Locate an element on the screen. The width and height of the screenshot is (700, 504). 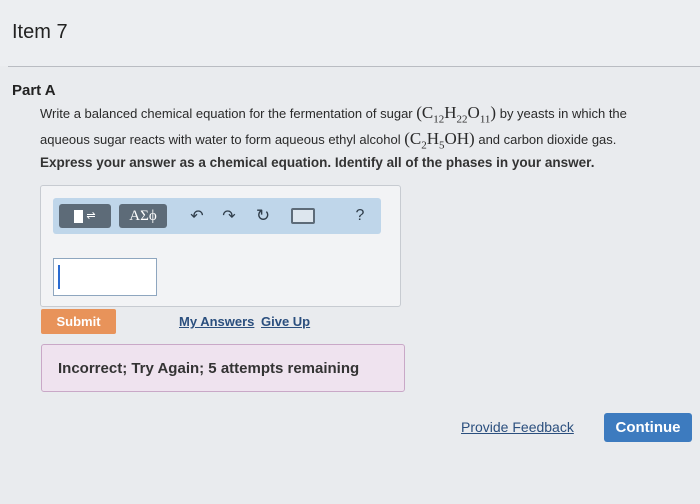
equation-toolbar: ⇌ ΑΣϕ ↶ ↷ ↻ ? is located at coordinates (217, 216).